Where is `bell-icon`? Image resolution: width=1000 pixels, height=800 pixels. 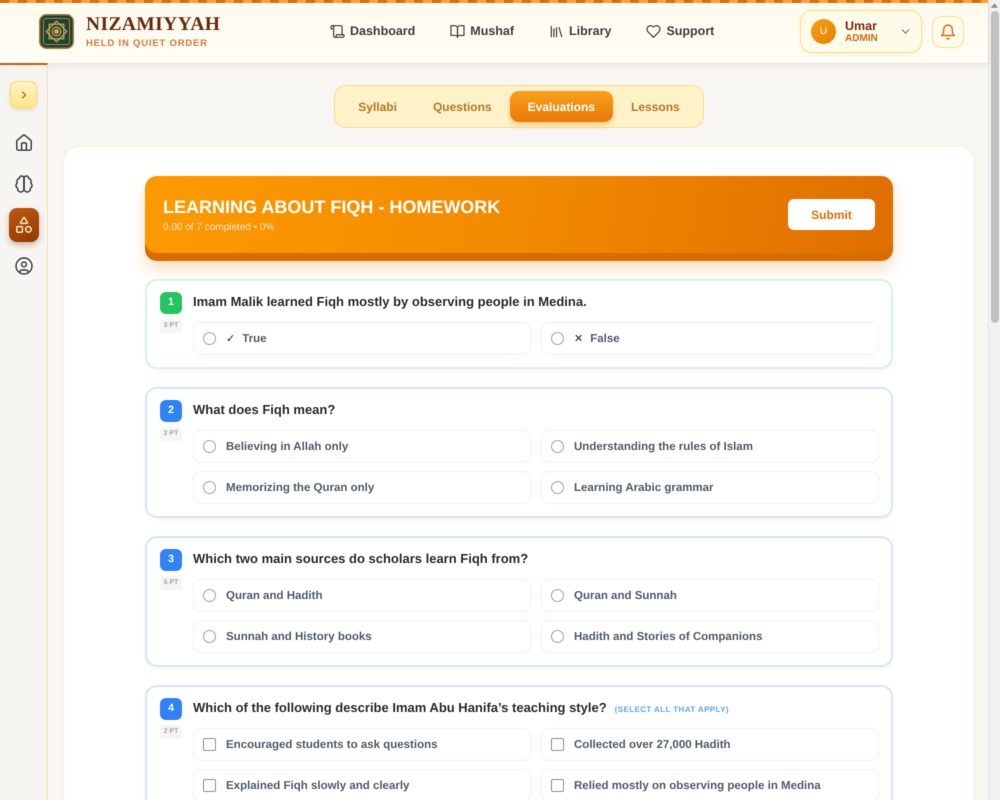
bell-icon is located at coordinates (948, 31).